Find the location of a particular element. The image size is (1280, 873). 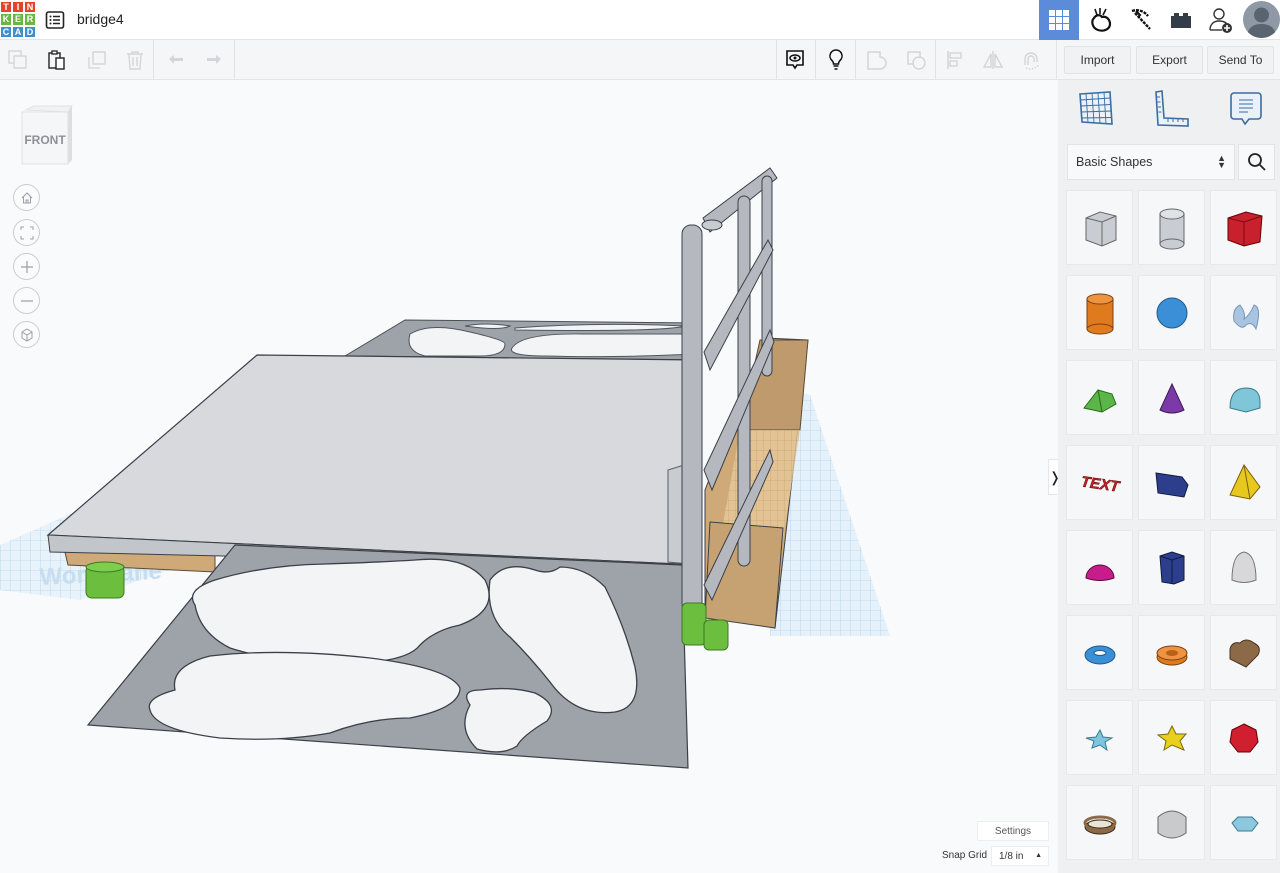

notes-toggle-button is located at coordinates (836, 60).